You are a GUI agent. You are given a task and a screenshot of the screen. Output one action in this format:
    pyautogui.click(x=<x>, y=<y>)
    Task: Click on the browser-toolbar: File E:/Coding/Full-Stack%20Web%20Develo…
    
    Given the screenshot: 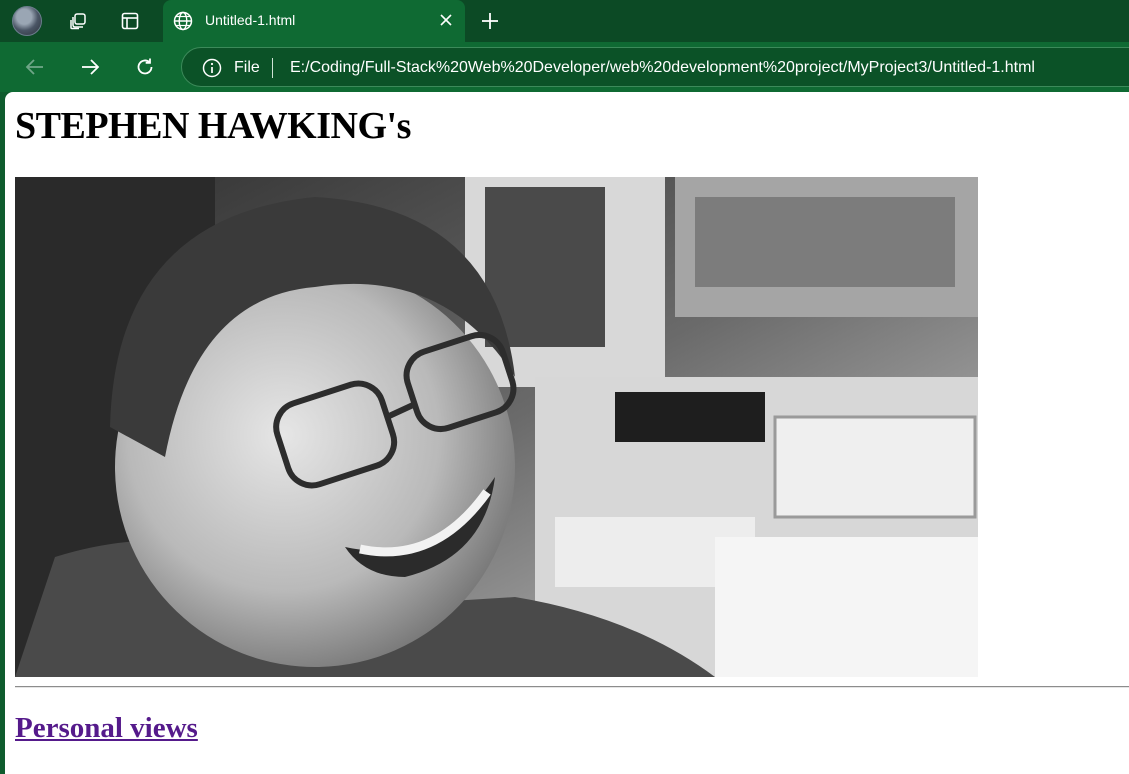 What is the action you would take?
    pyautogui.click(x=564, y=67)
    